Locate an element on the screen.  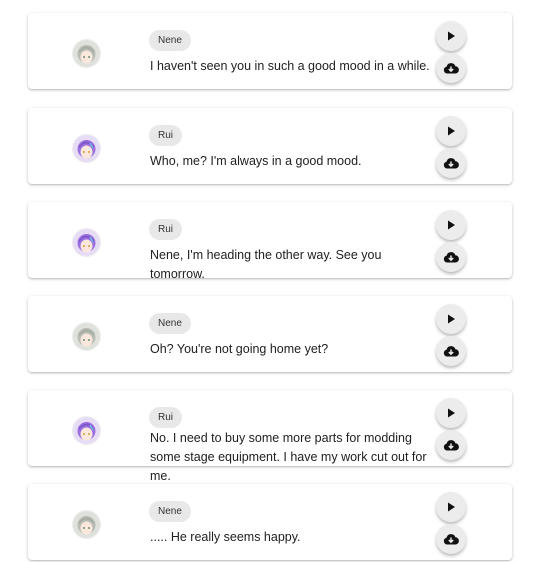
dialogue-text: Who, me? I'm always in a good mood. is located at coordinates (256, 161).